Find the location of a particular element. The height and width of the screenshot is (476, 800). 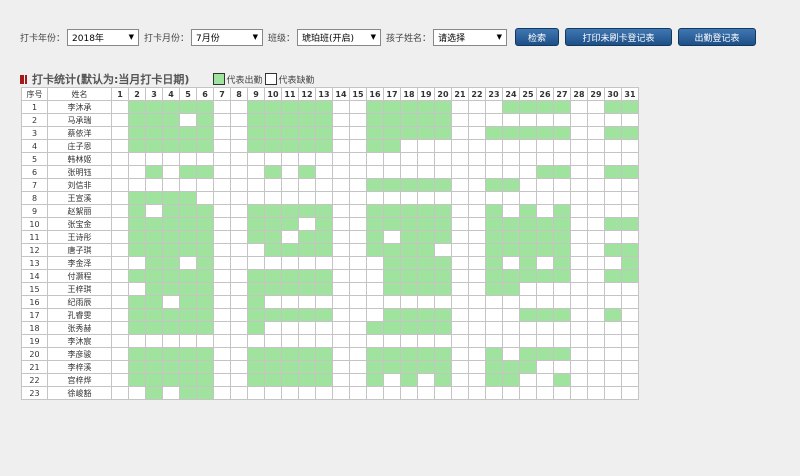

class-select-value: 琥珀班(开启) is located at coordinates (328, 38).